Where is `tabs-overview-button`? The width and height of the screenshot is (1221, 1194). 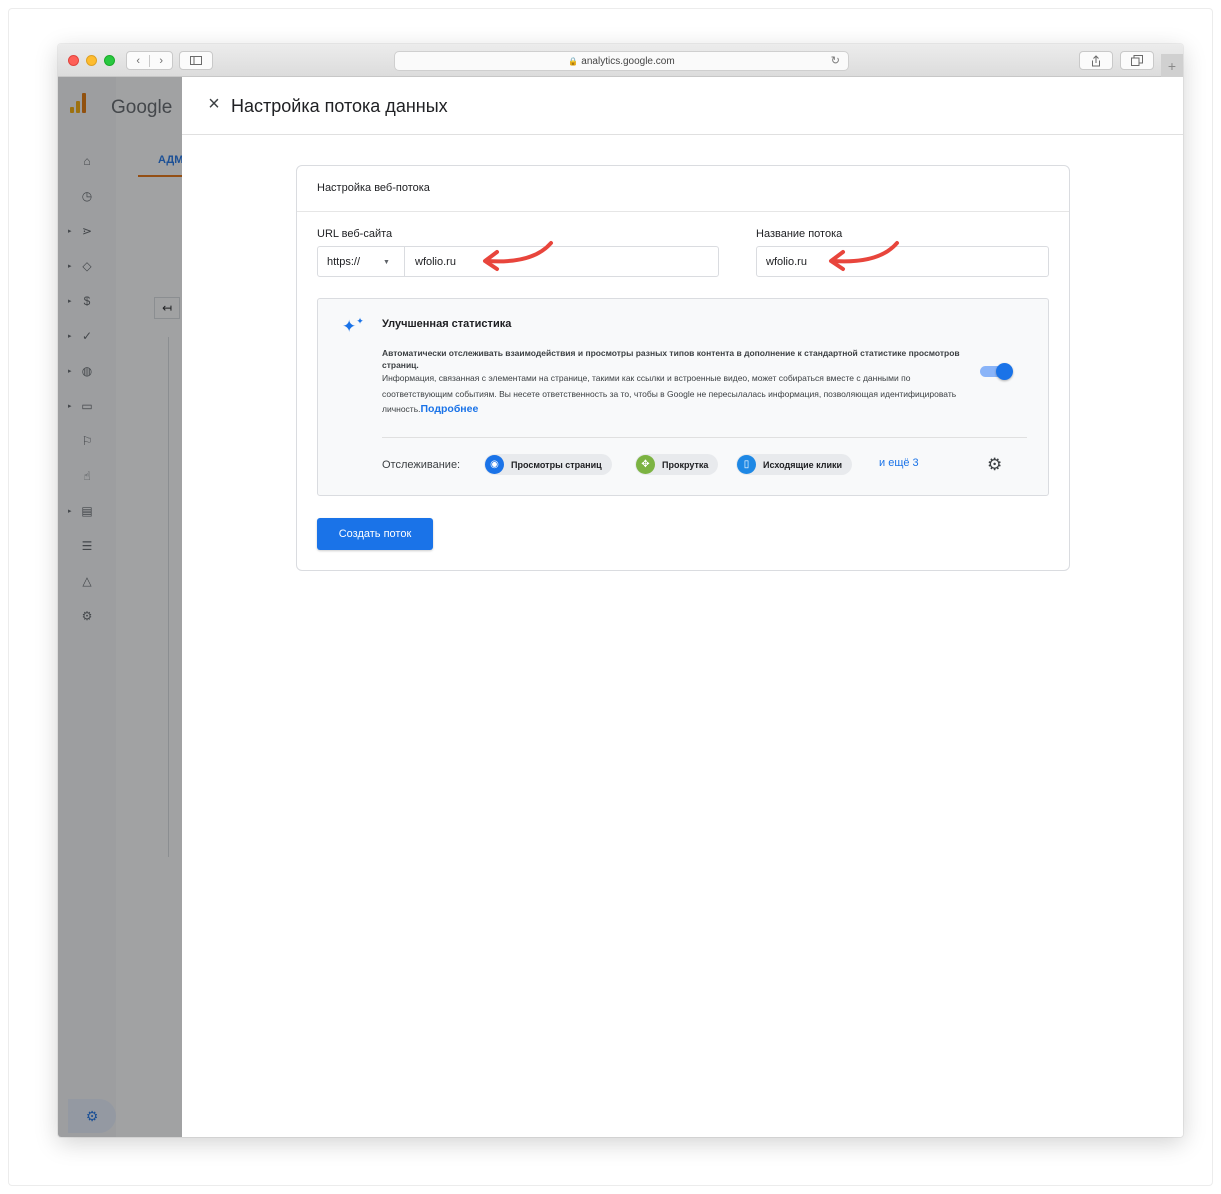 tabs-overview-button is located at coordinates (1137, 60).